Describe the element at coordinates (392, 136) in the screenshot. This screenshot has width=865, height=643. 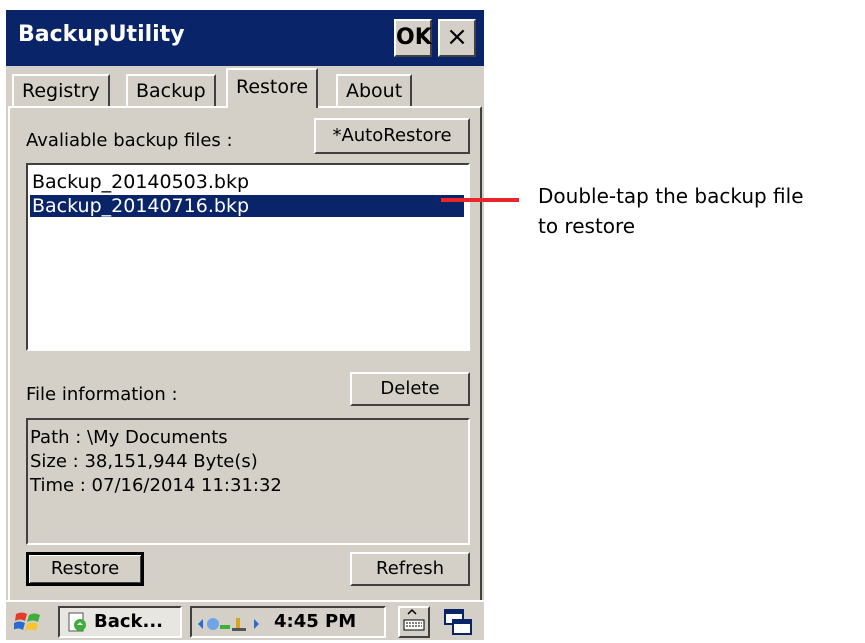
I see `autorestore-button: *AutoRestore` at that location.